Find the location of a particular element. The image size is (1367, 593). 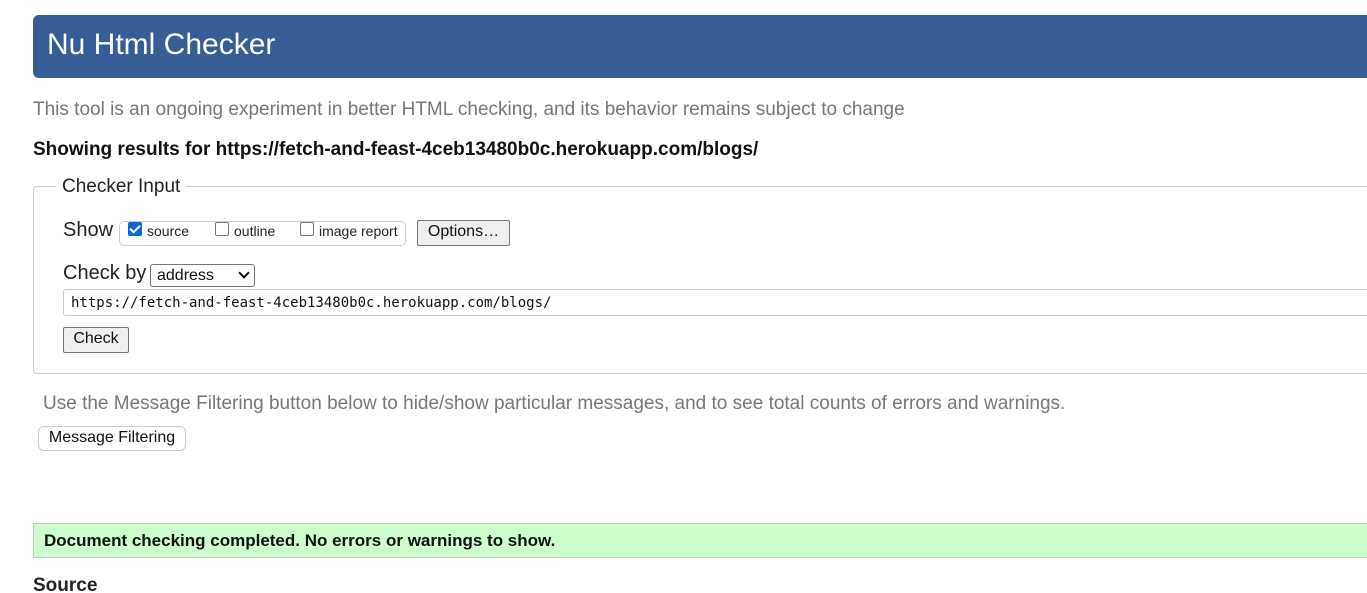

source-checkbox is located at coordinates (135, 229).